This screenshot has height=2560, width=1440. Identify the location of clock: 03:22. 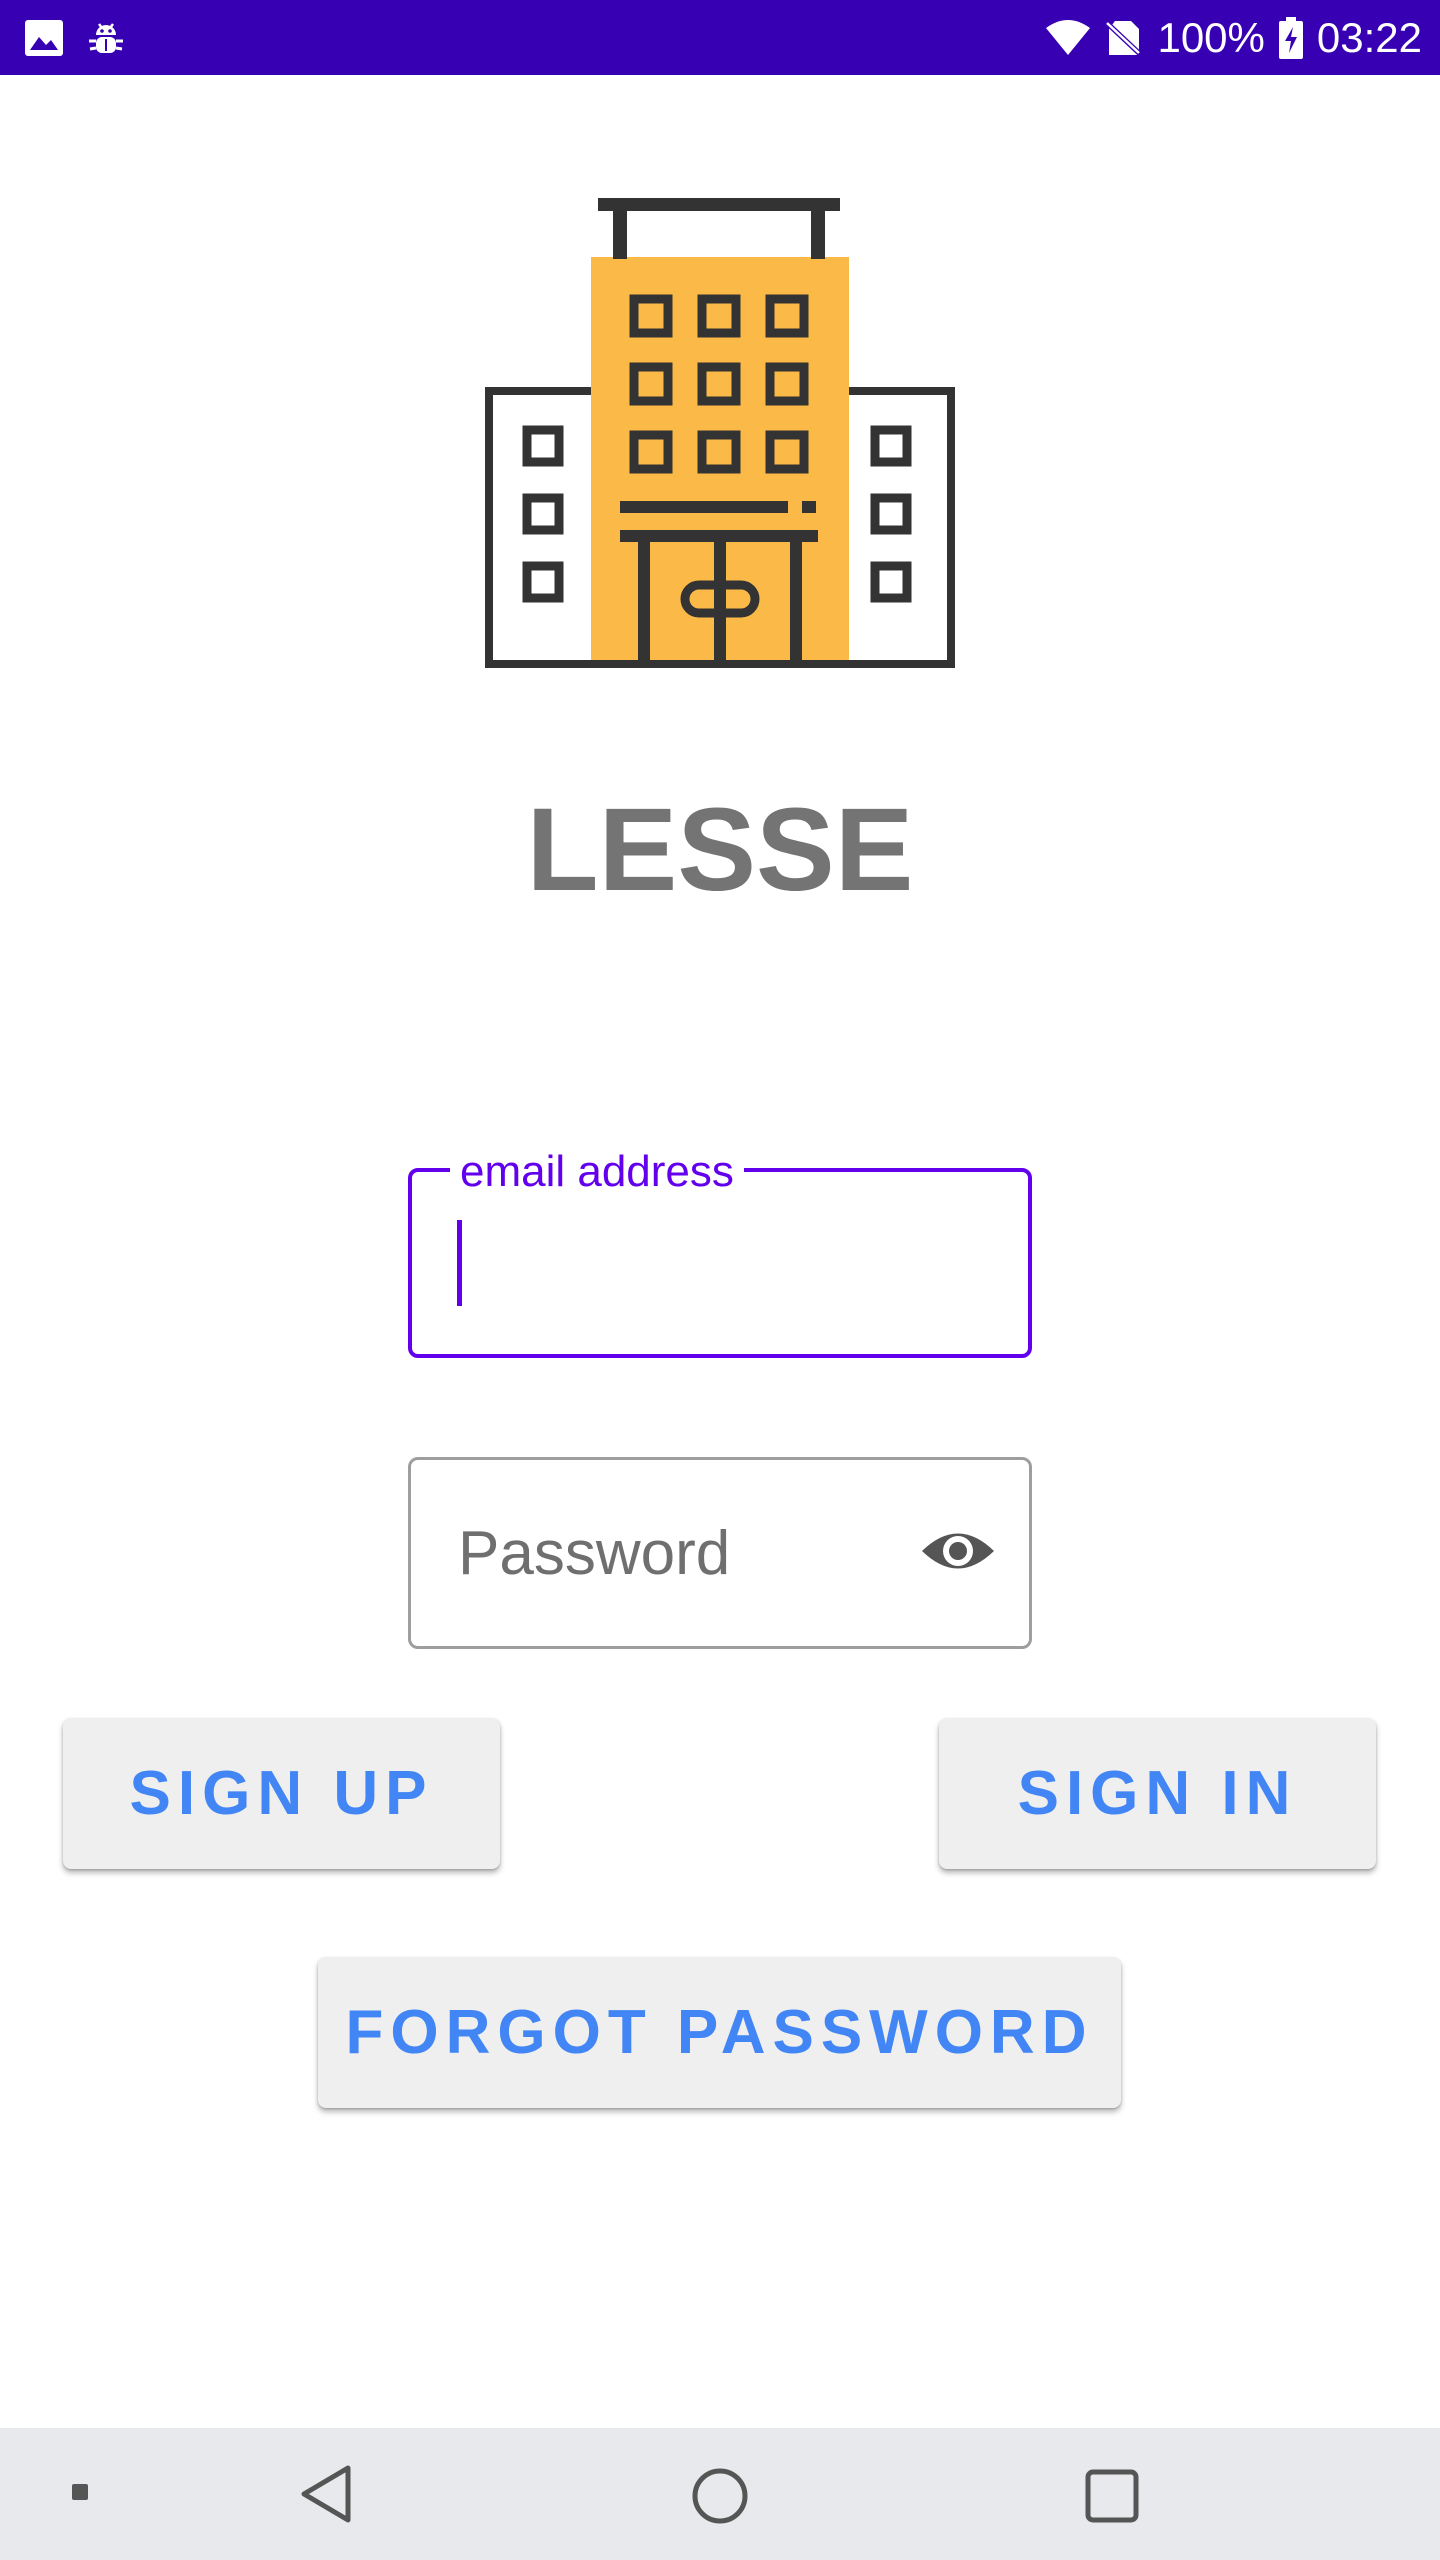
(1369, 37).